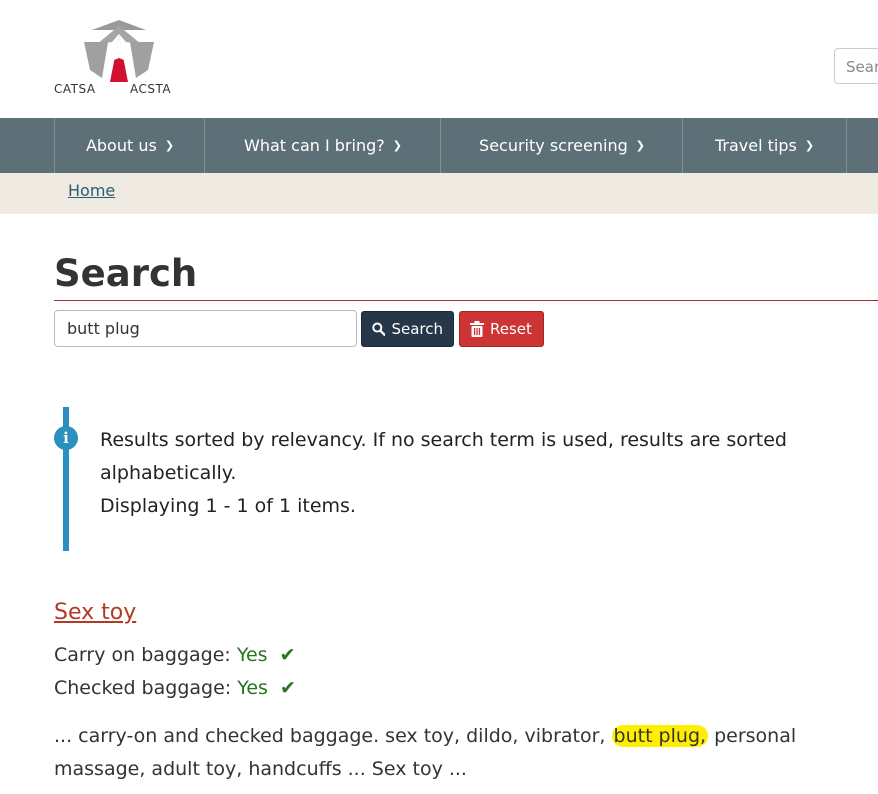 The image size is (878, 794). Describe the element at coordinates (119, 55) in the screenshot. I see `catsa-emblem-icon` at that location.